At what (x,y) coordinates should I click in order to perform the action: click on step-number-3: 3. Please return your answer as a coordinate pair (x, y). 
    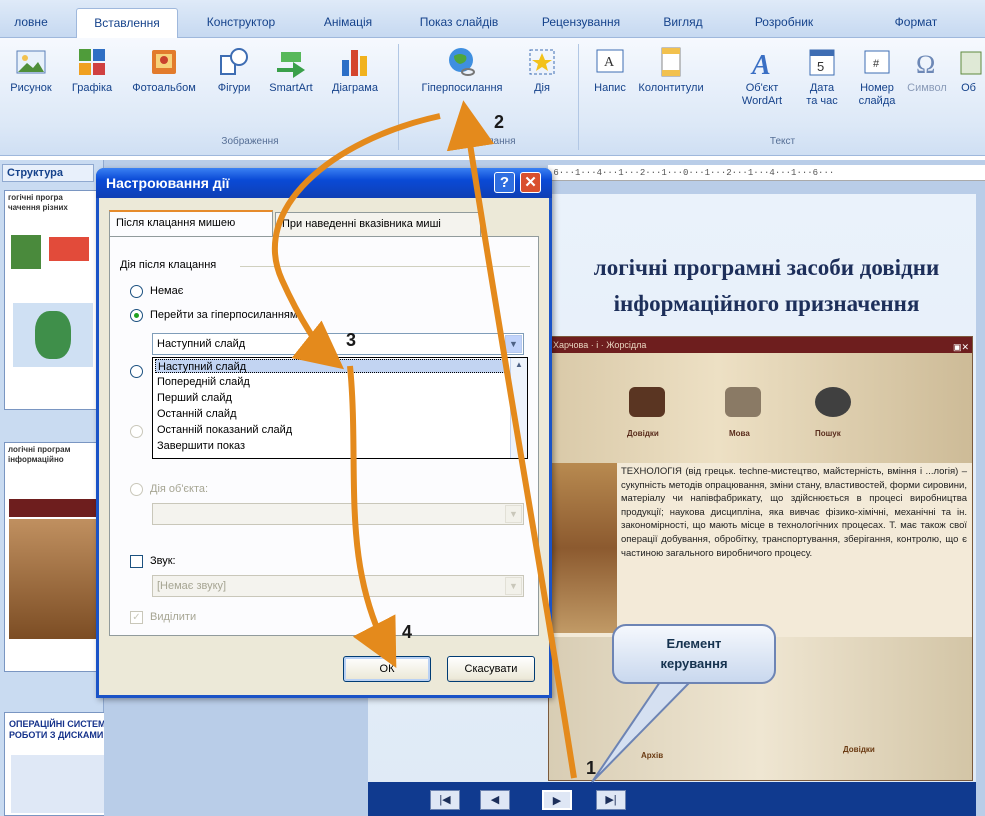
    Looking at the image, I should click on (351, 340).